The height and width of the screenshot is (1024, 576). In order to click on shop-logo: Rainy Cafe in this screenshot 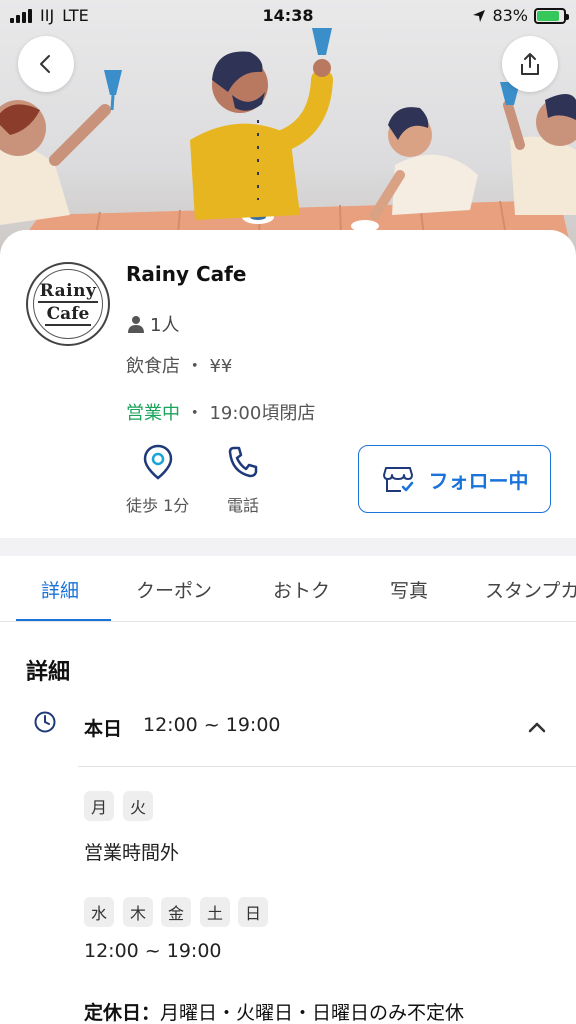, I will do `click(68, 304)`.